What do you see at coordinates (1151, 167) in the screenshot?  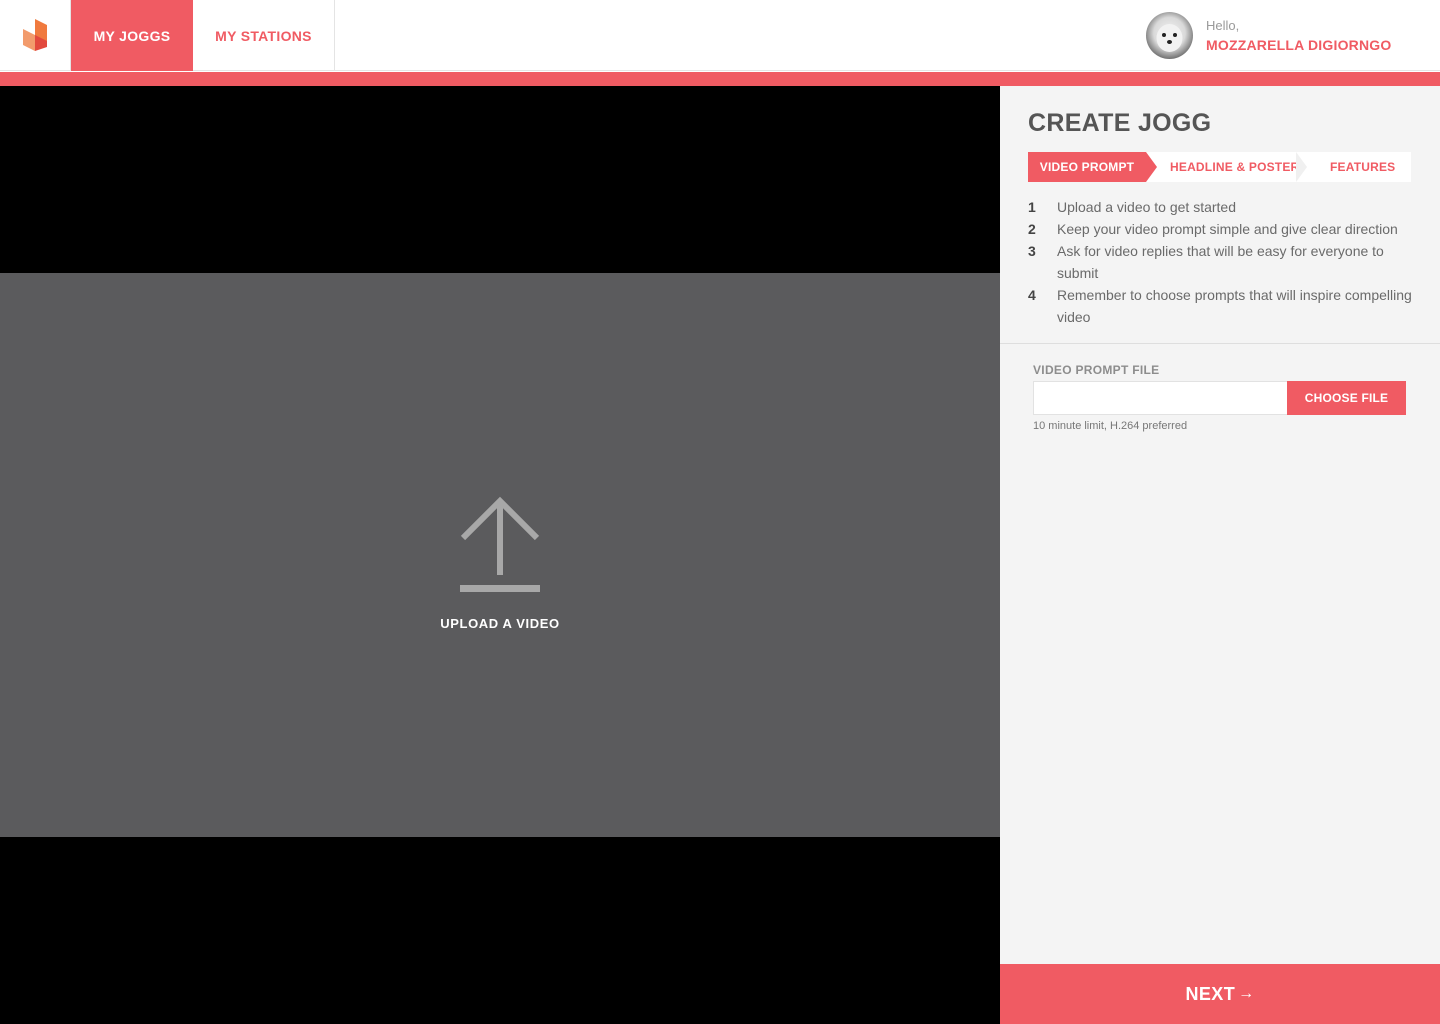 I see `step-arrow-icon` at bounding box center [1151, 167].